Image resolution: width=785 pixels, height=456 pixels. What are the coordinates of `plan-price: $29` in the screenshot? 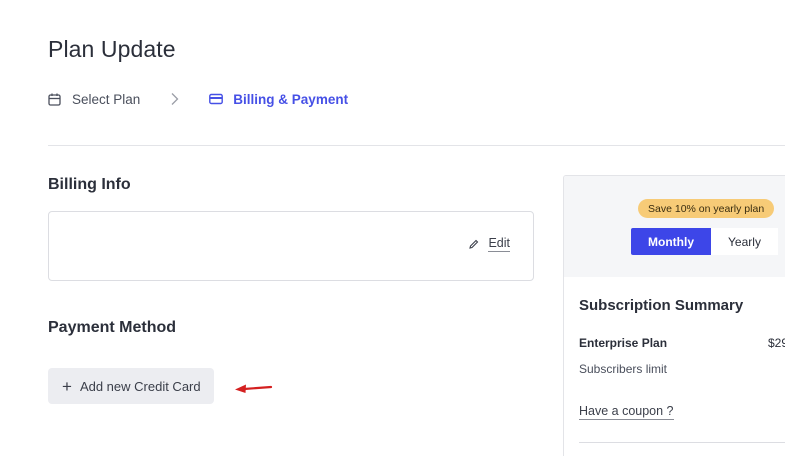 It's located at (776, 343).